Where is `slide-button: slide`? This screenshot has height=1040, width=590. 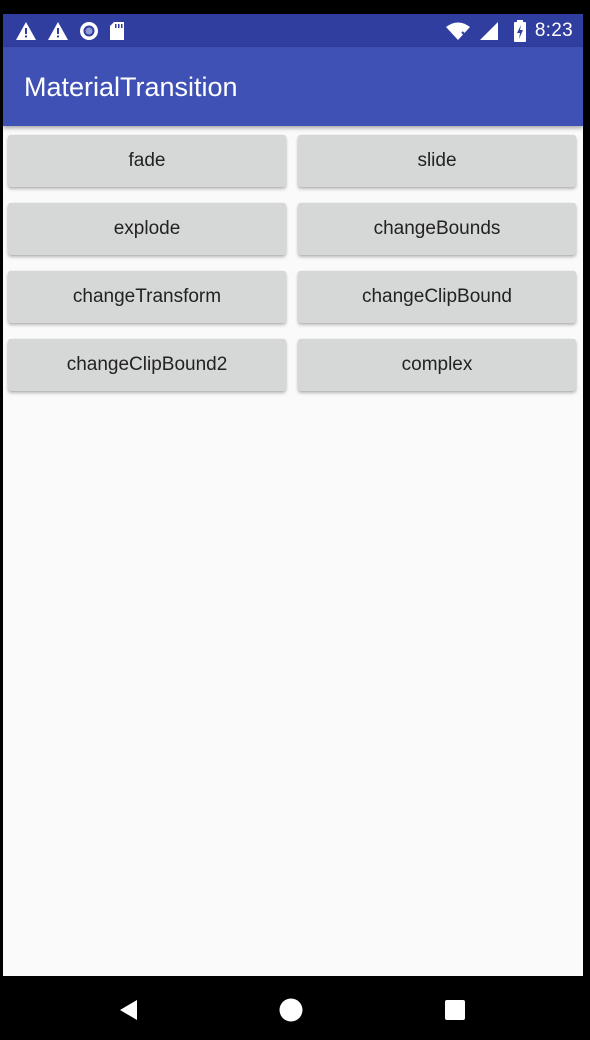
slide-button: slide is located at coordinates (437, 161).